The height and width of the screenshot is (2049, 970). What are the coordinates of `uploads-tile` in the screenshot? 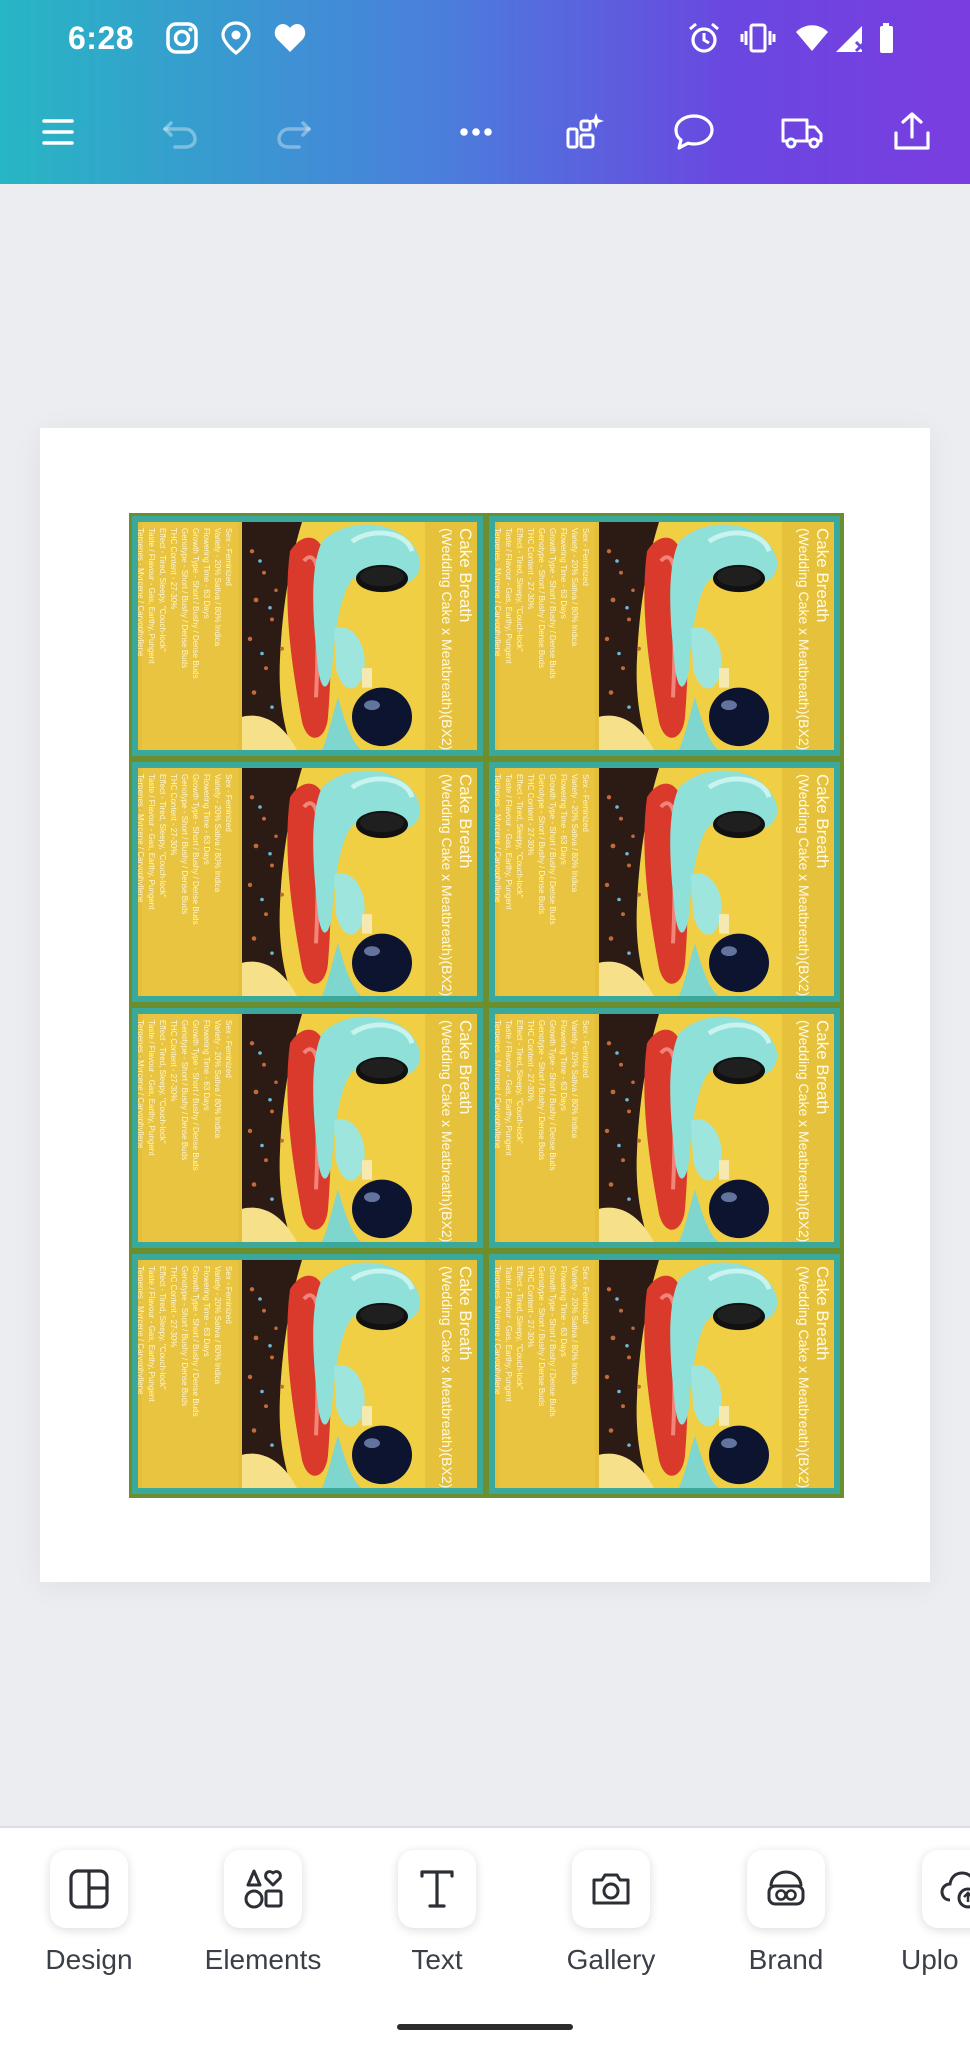 It's located at (946, 1889).